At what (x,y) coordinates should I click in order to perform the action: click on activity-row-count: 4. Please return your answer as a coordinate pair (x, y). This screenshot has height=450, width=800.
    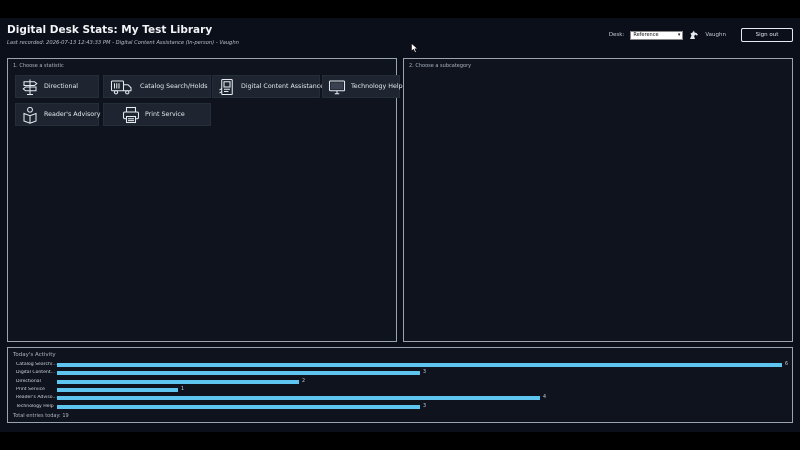
    Looking at the image, I should click on (545, 398).